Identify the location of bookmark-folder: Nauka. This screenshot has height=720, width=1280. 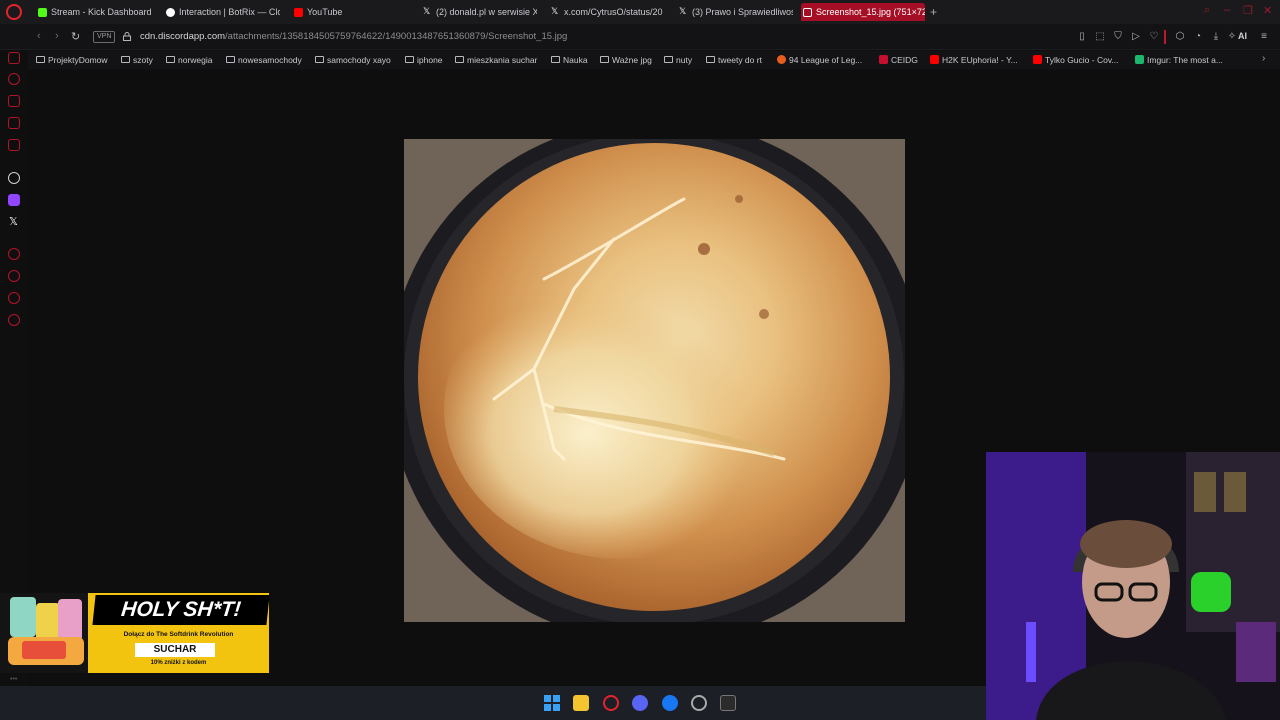
(569, 60).